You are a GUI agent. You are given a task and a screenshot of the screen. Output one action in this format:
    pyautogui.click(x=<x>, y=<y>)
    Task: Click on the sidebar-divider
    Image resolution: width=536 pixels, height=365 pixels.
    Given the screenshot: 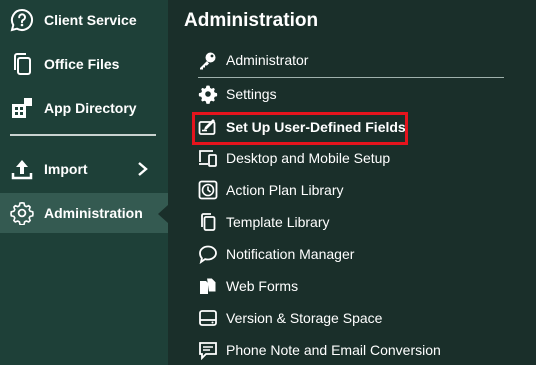 What is the action you would take?
    pyautogui.click(x=83, y=135)
    